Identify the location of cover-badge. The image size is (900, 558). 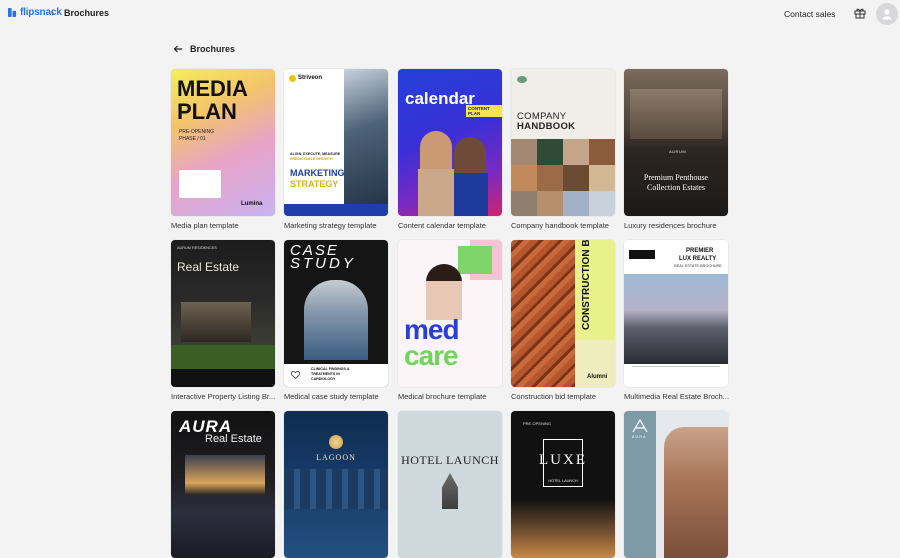
(475, 260).